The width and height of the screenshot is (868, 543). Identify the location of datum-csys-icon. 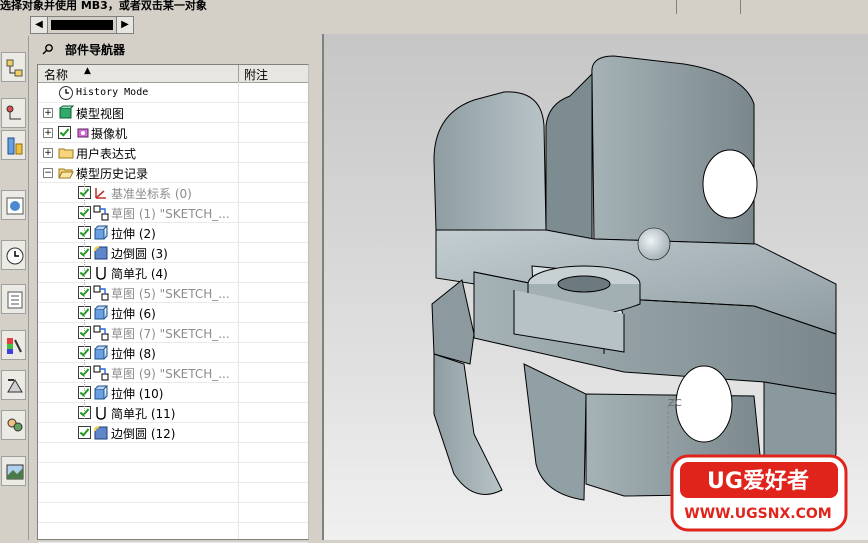
(100, 193).